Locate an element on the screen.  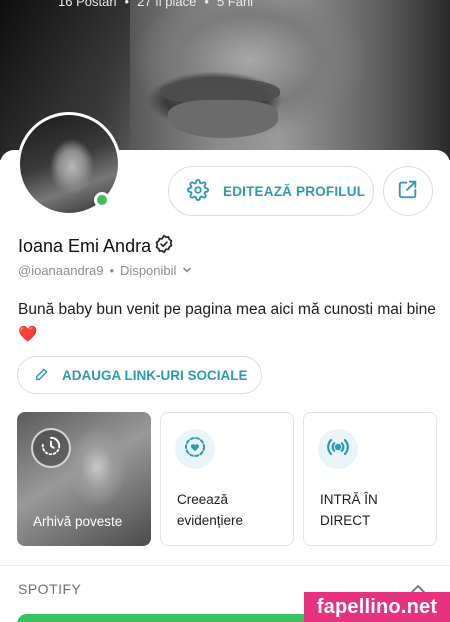
profile-stats: 16 Postări • 27 îi place • 5 Fani is located at coordinates (155, 4).